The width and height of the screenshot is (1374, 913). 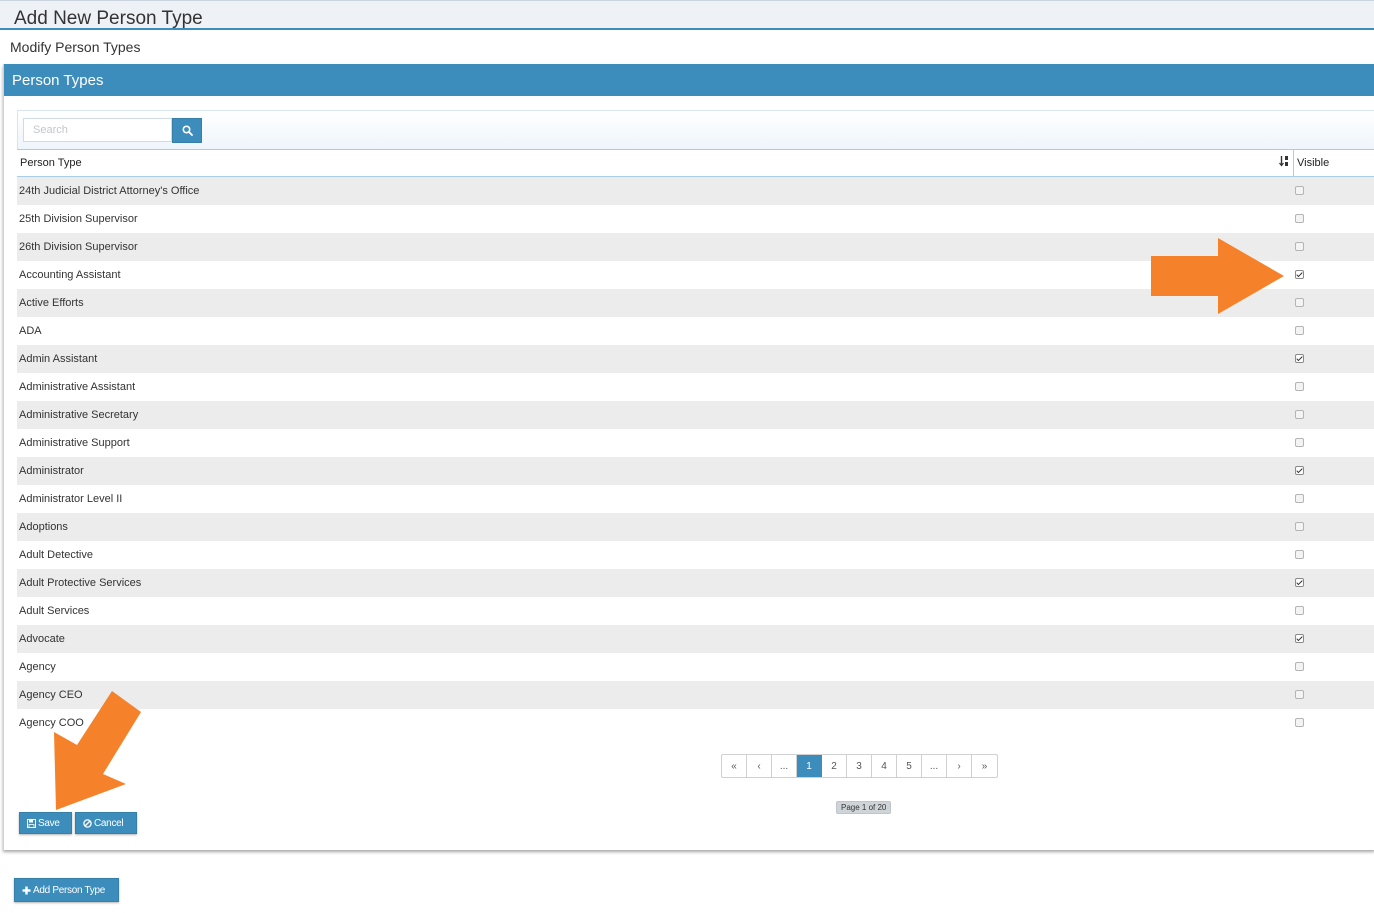 What do you see at coordinates (97, 130) in the screenshot?
I see `search-input` at bounding box center [97, 130].